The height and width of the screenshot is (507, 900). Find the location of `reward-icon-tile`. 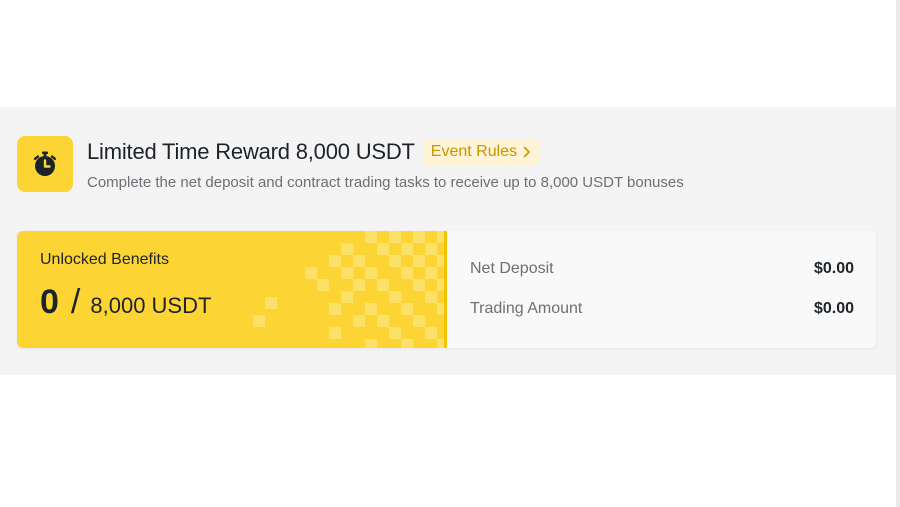

reward-icon-tile is located at coordinates (45, 164).